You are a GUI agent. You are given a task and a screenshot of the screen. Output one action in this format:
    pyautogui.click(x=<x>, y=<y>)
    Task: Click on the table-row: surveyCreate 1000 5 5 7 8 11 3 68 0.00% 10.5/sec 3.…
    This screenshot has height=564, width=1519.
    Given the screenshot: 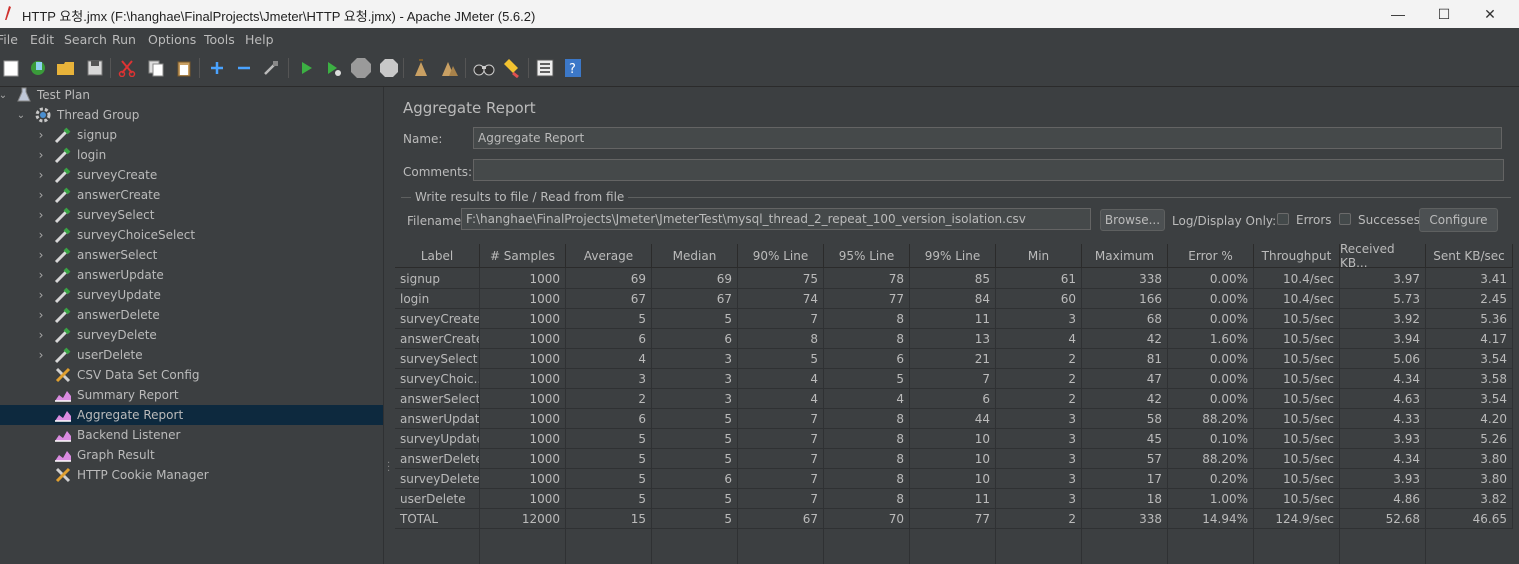 What is the action you would take?
    pyautogui.click(x=957, y=319)
    